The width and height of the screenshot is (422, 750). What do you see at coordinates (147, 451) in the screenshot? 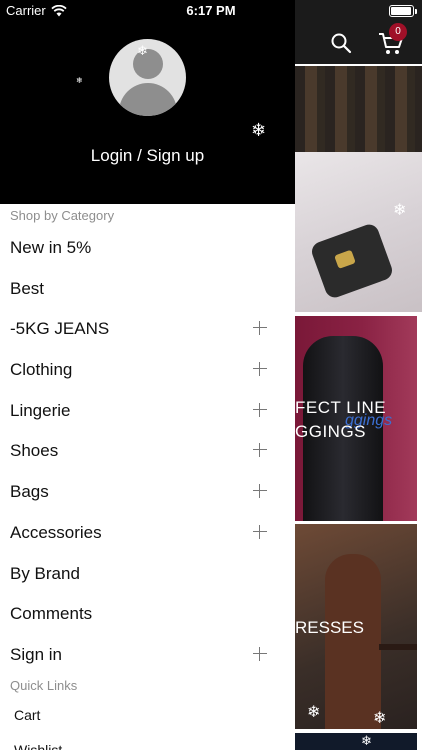
I see `menu-item-shoes: Shoes` at bounding box center [147, 451].